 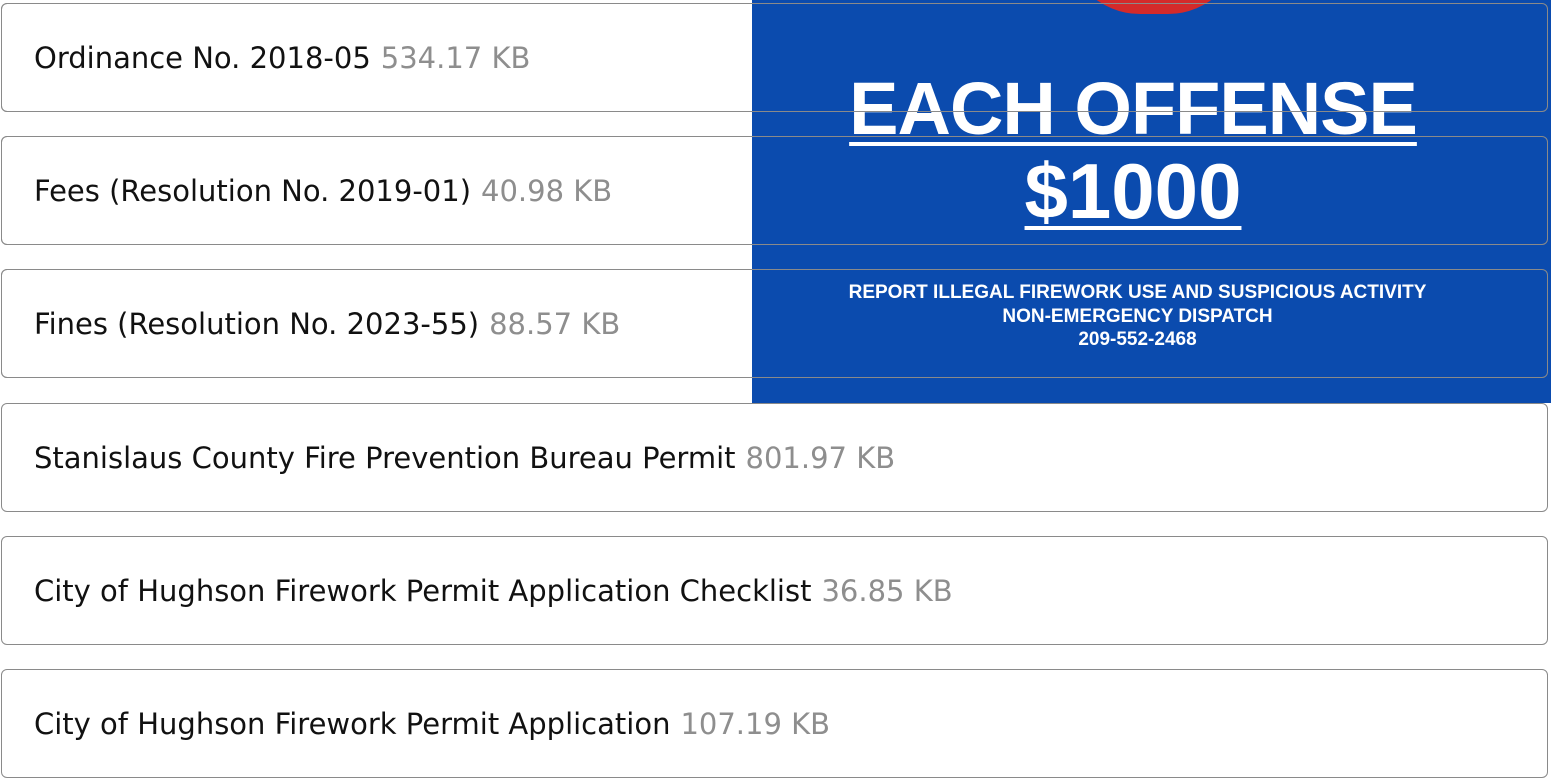 What do you see at coordinates (755, 723) in the screenshot?
I see `file-size: 107.19 KB` at bounding box center [755, 723].